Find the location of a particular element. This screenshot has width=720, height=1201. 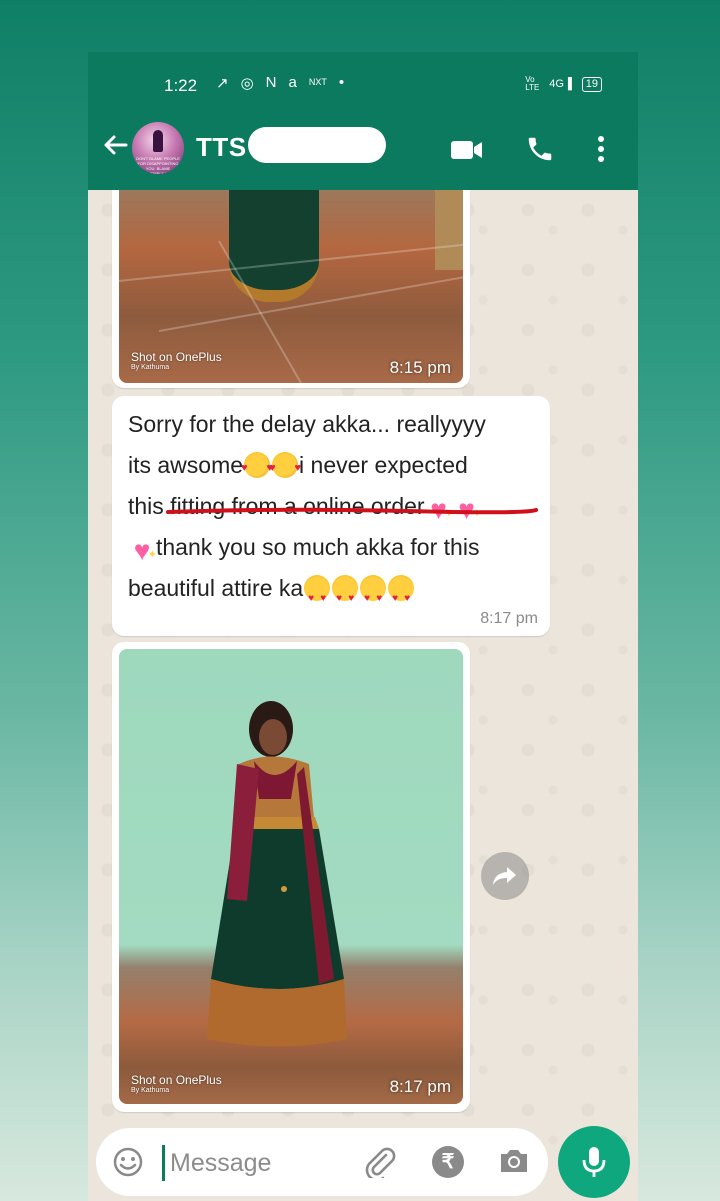

missed-call-icon: ↗ is located at coordinates (222, 83).